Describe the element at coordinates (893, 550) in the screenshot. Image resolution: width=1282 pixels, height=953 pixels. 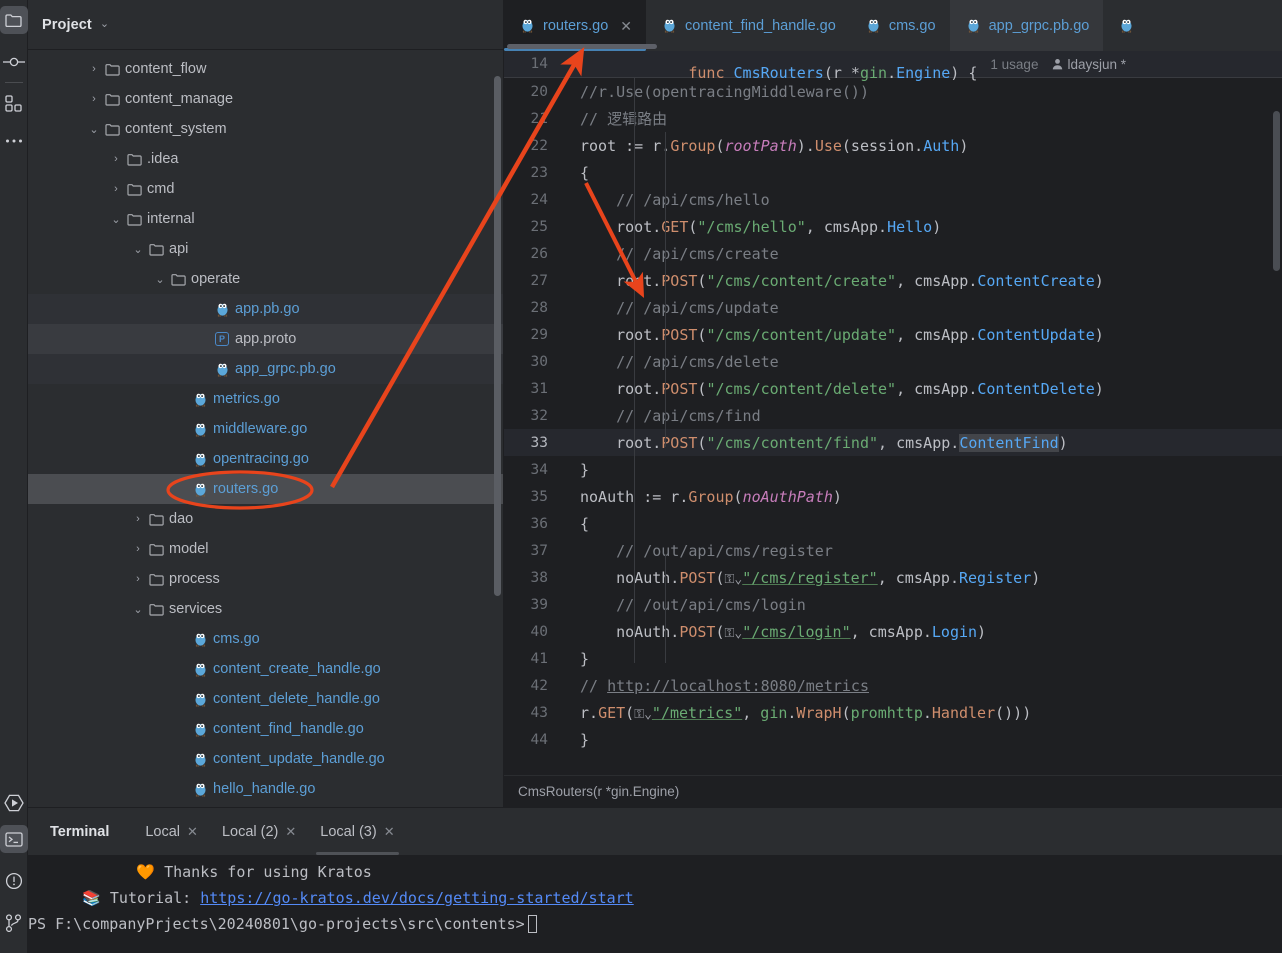
I see `code-line: 37 // /out/api/cms/register` at that location.